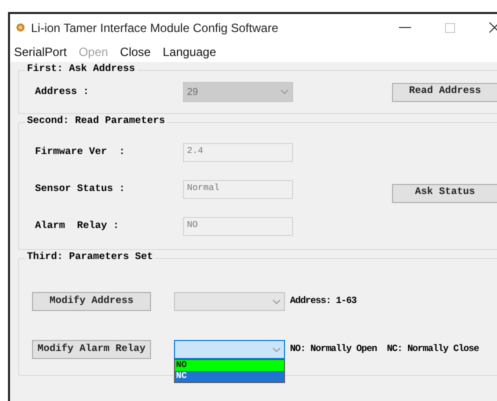 This screenshot has height=401, width=497. I want to click on modify-button: Modify Alarm Relay, so click(91, 349).